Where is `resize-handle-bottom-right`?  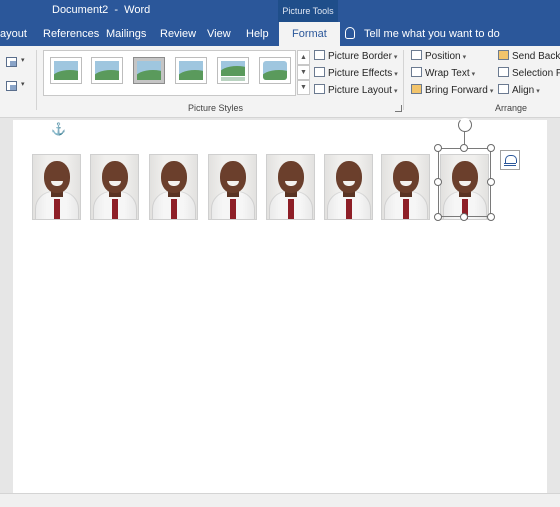
resize-handle-bottom-right is located at coordinates (491, 217).